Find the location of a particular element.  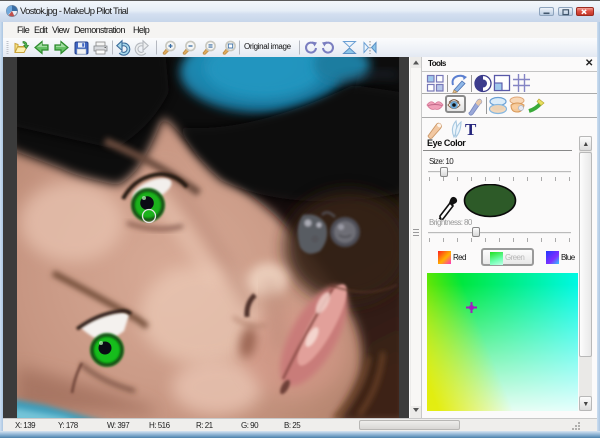

svg-text: T is located at coordinates (471, 129).